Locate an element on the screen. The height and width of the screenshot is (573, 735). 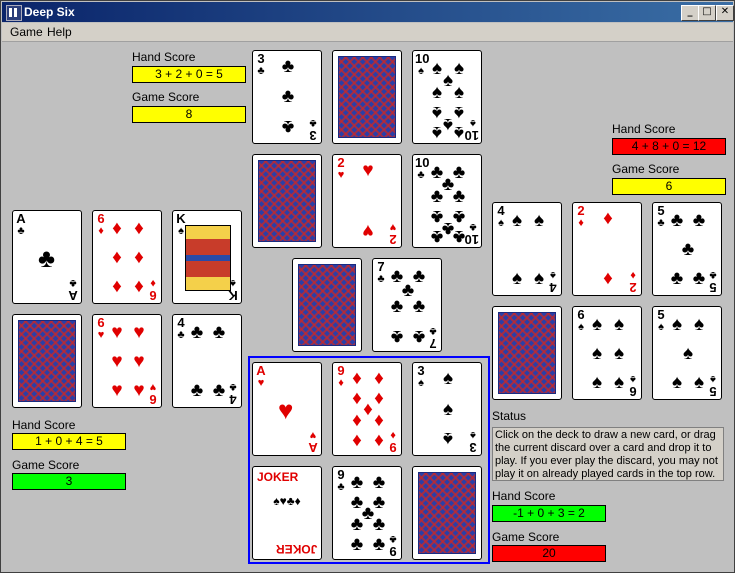
menu-game: Game is located at coordinates (26, 32).